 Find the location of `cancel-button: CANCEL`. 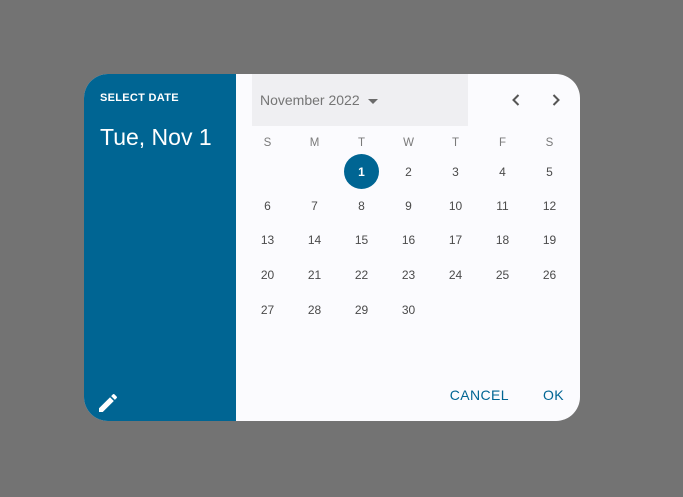

cancel-button: CANCEL is located at coordinates (479, 395).